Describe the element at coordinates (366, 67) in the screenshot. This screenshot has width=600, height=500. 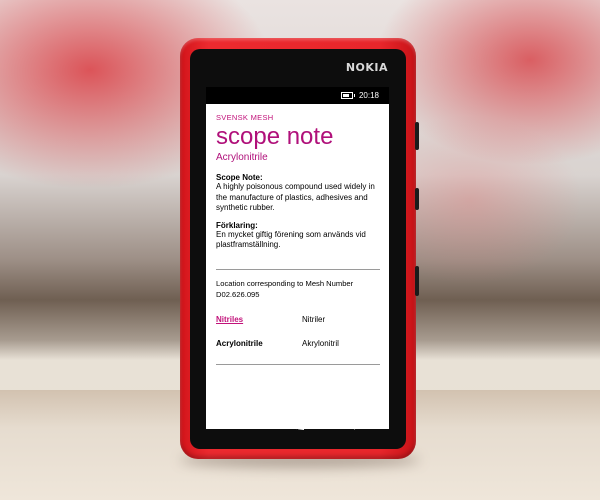
I see `brand-logo: NOKIA` at that location.